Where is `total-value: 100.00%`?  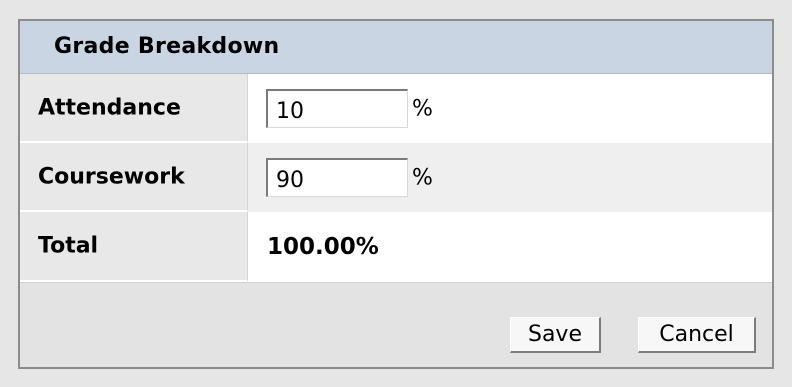
total-value: 100.00% is located at coordinates (323, 247).